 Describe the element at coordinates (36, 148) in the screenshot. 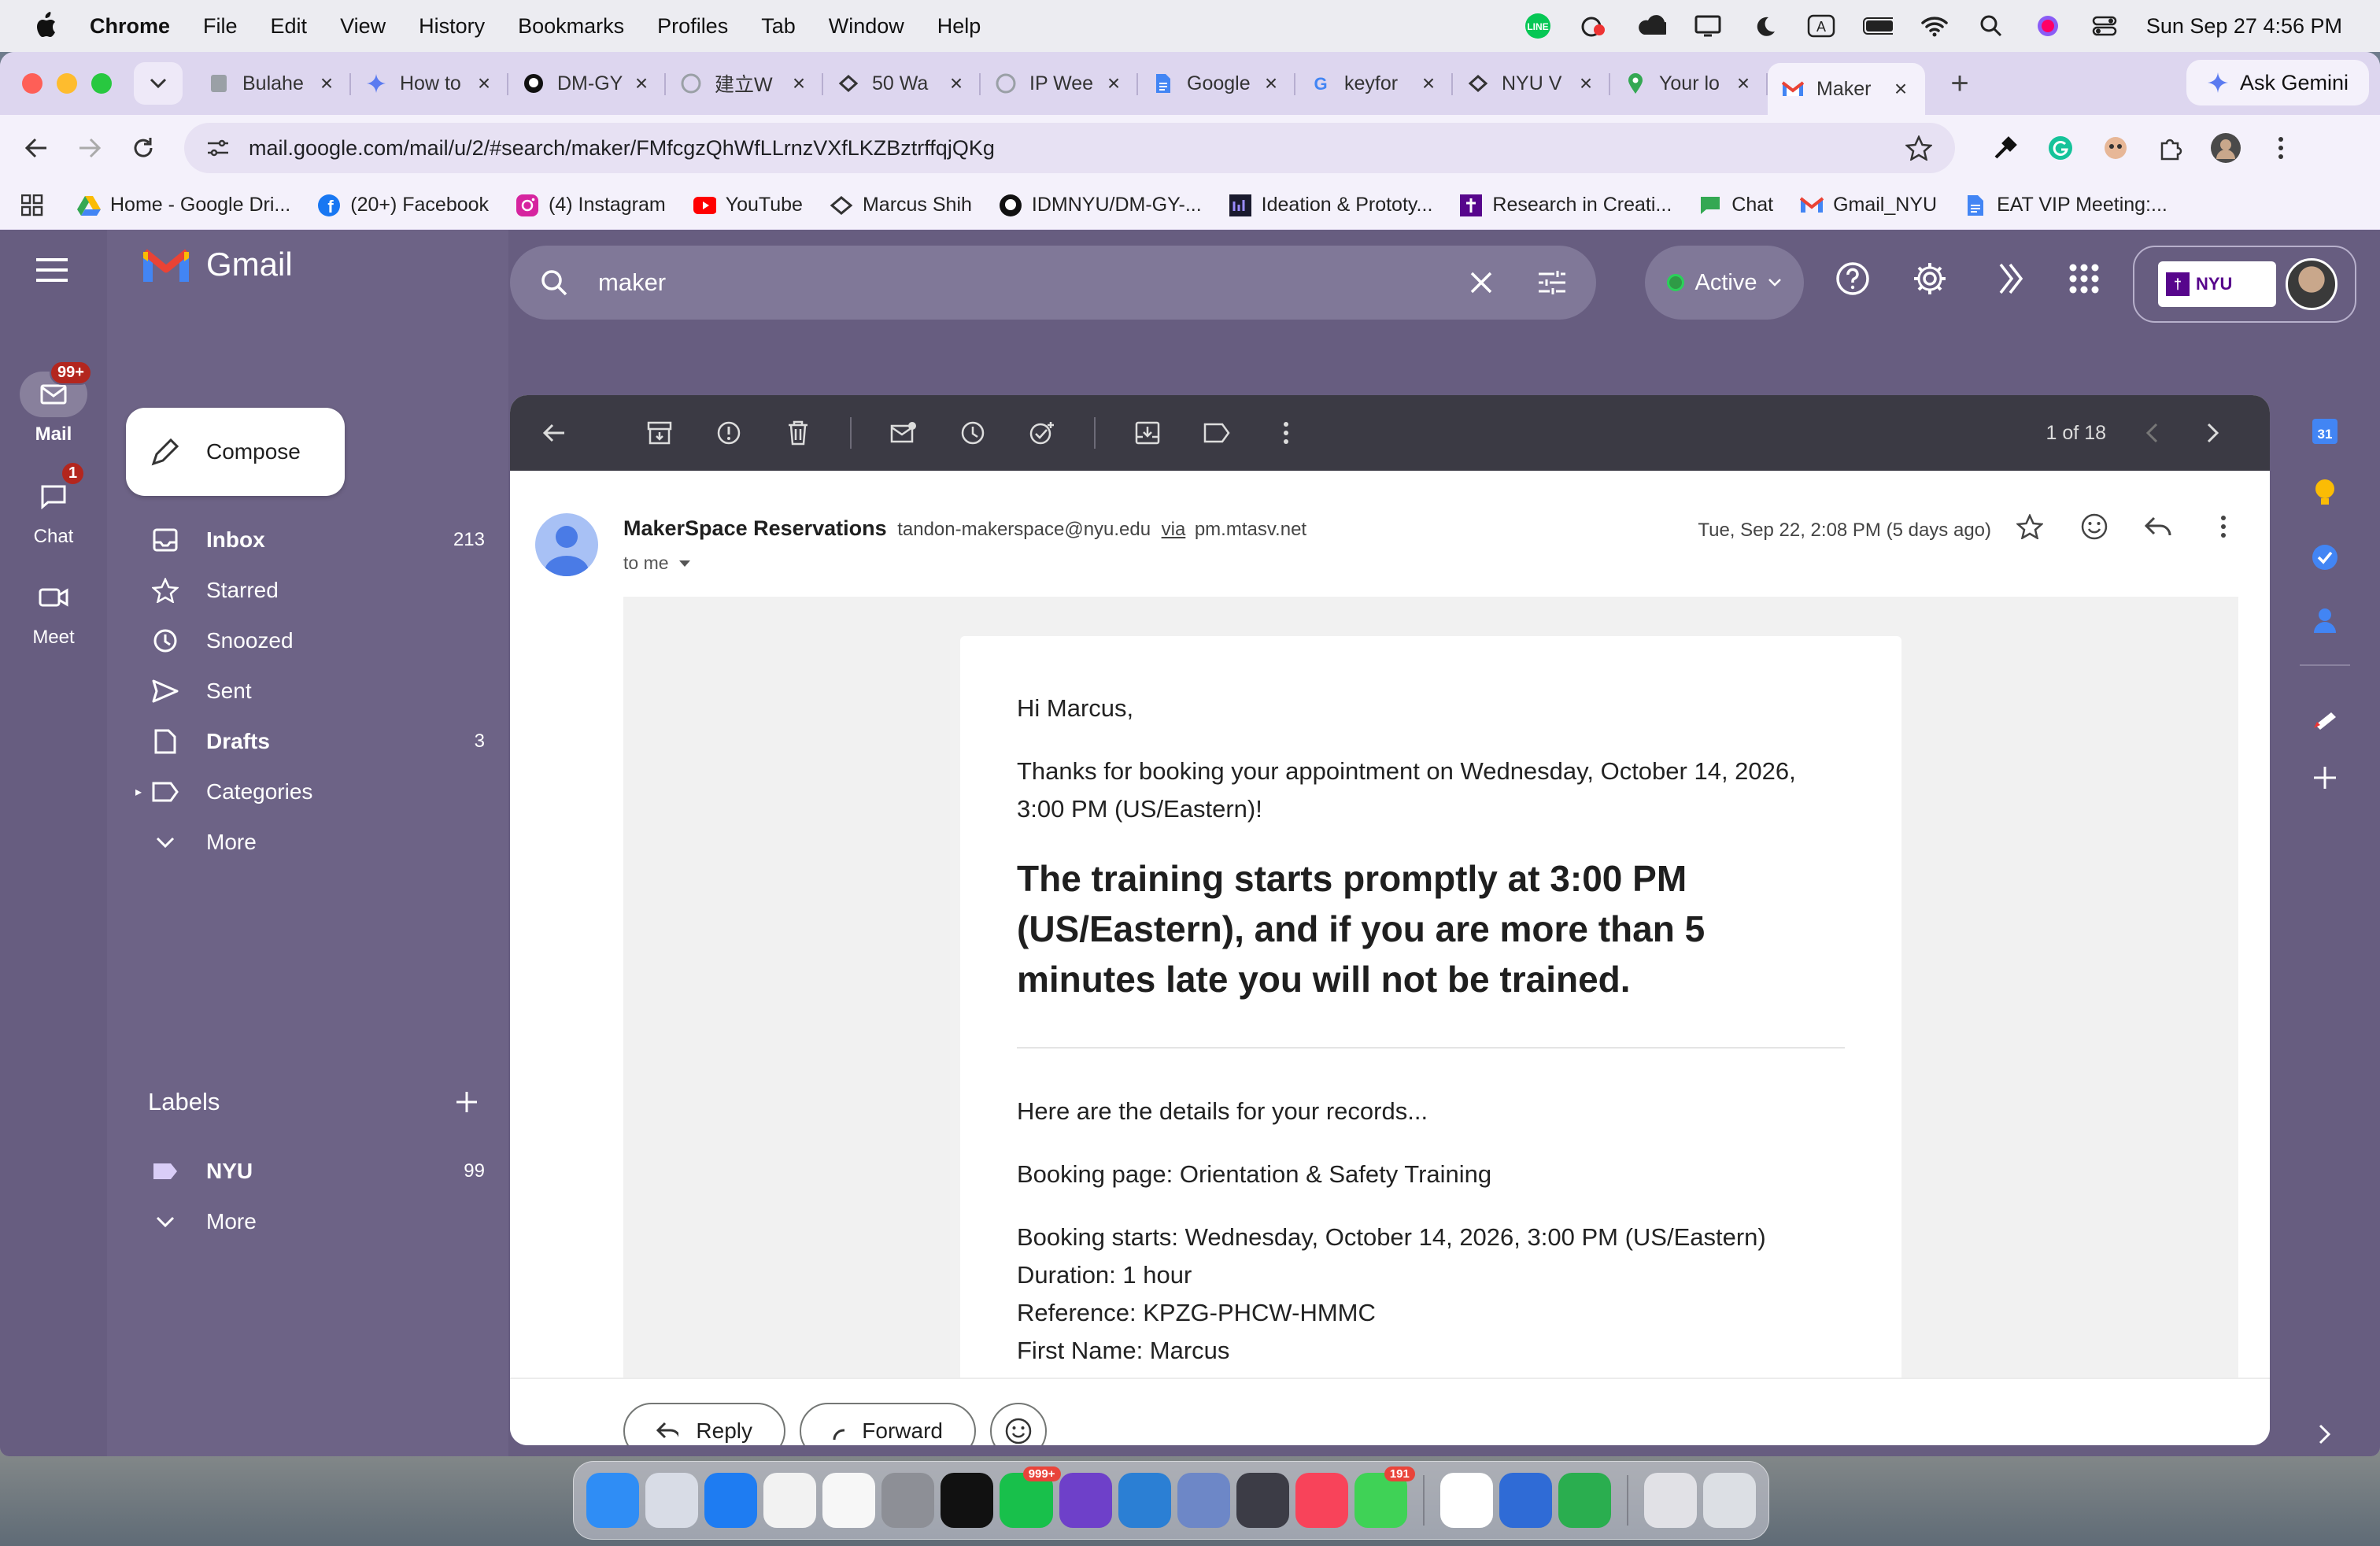

I see `back-arrow-icon` at that location.